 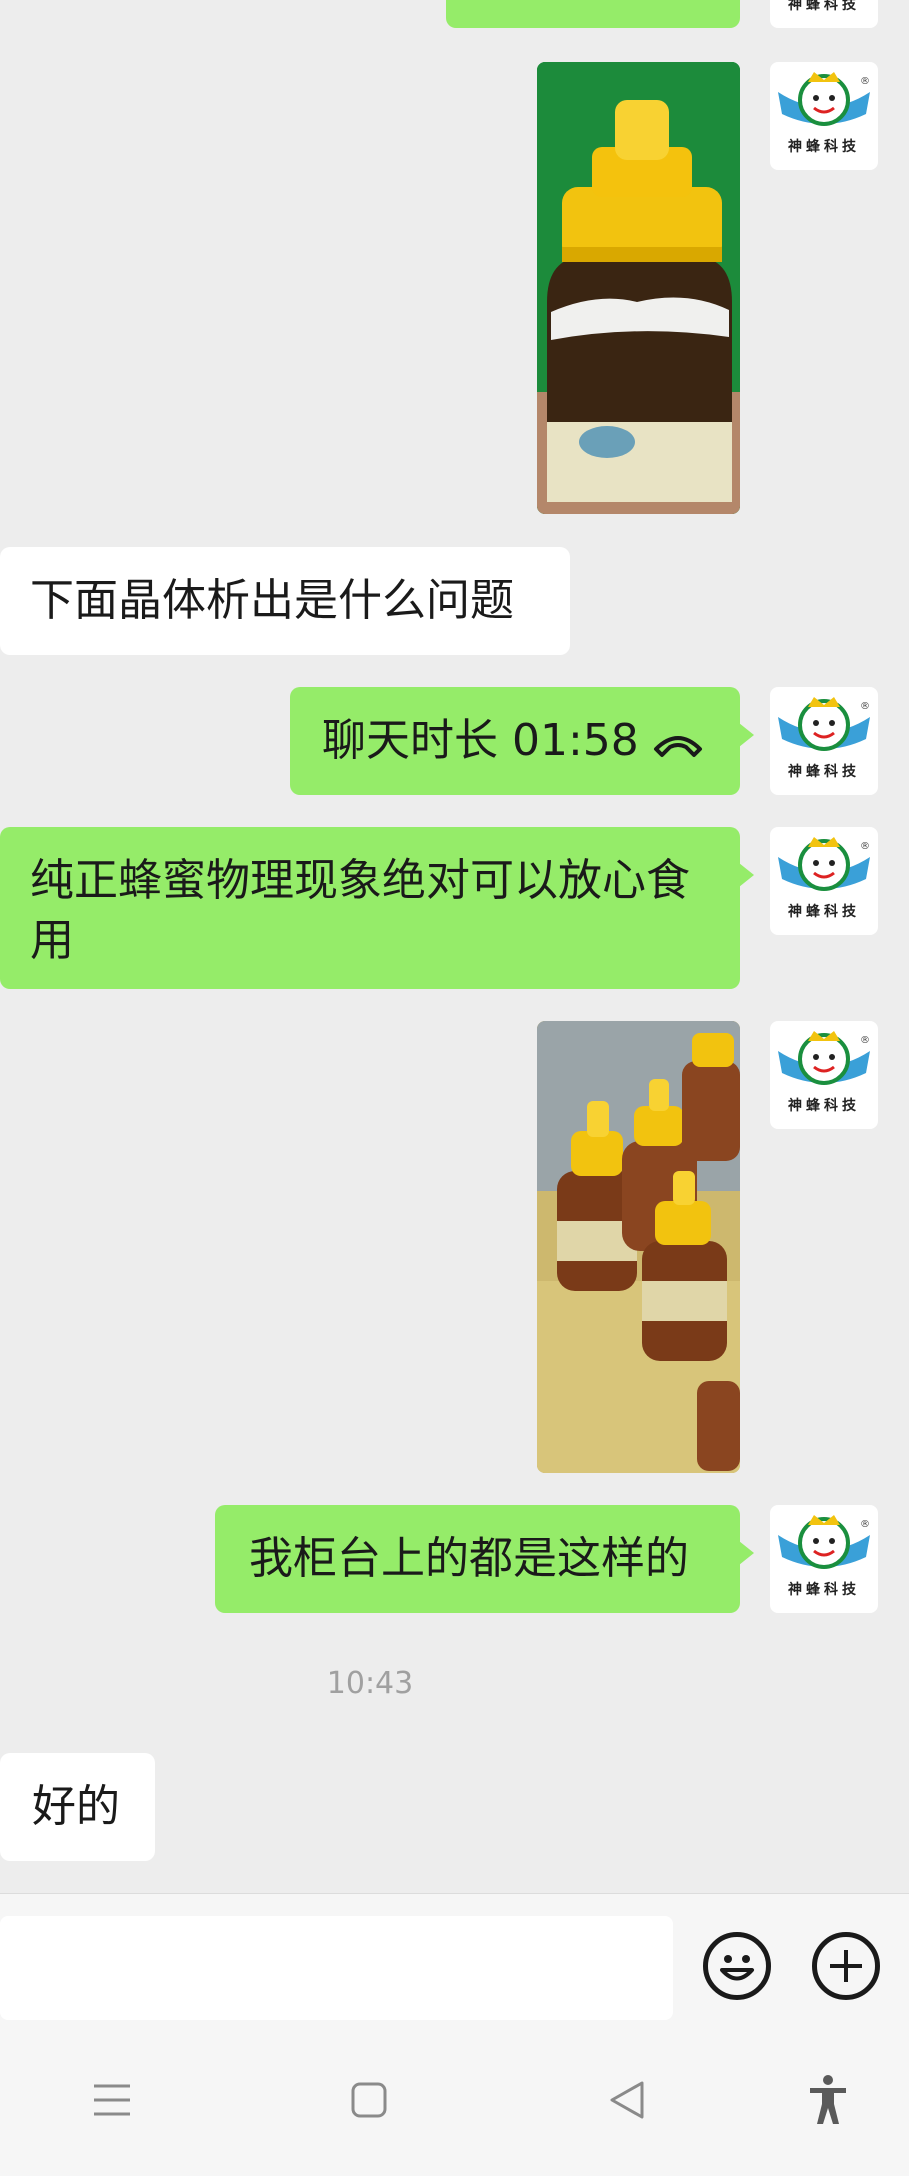 What do you see at coordinates (370, 1683) in the screenshot?
I see `timestamp: 10:43` at bounding box center [370, 1683].